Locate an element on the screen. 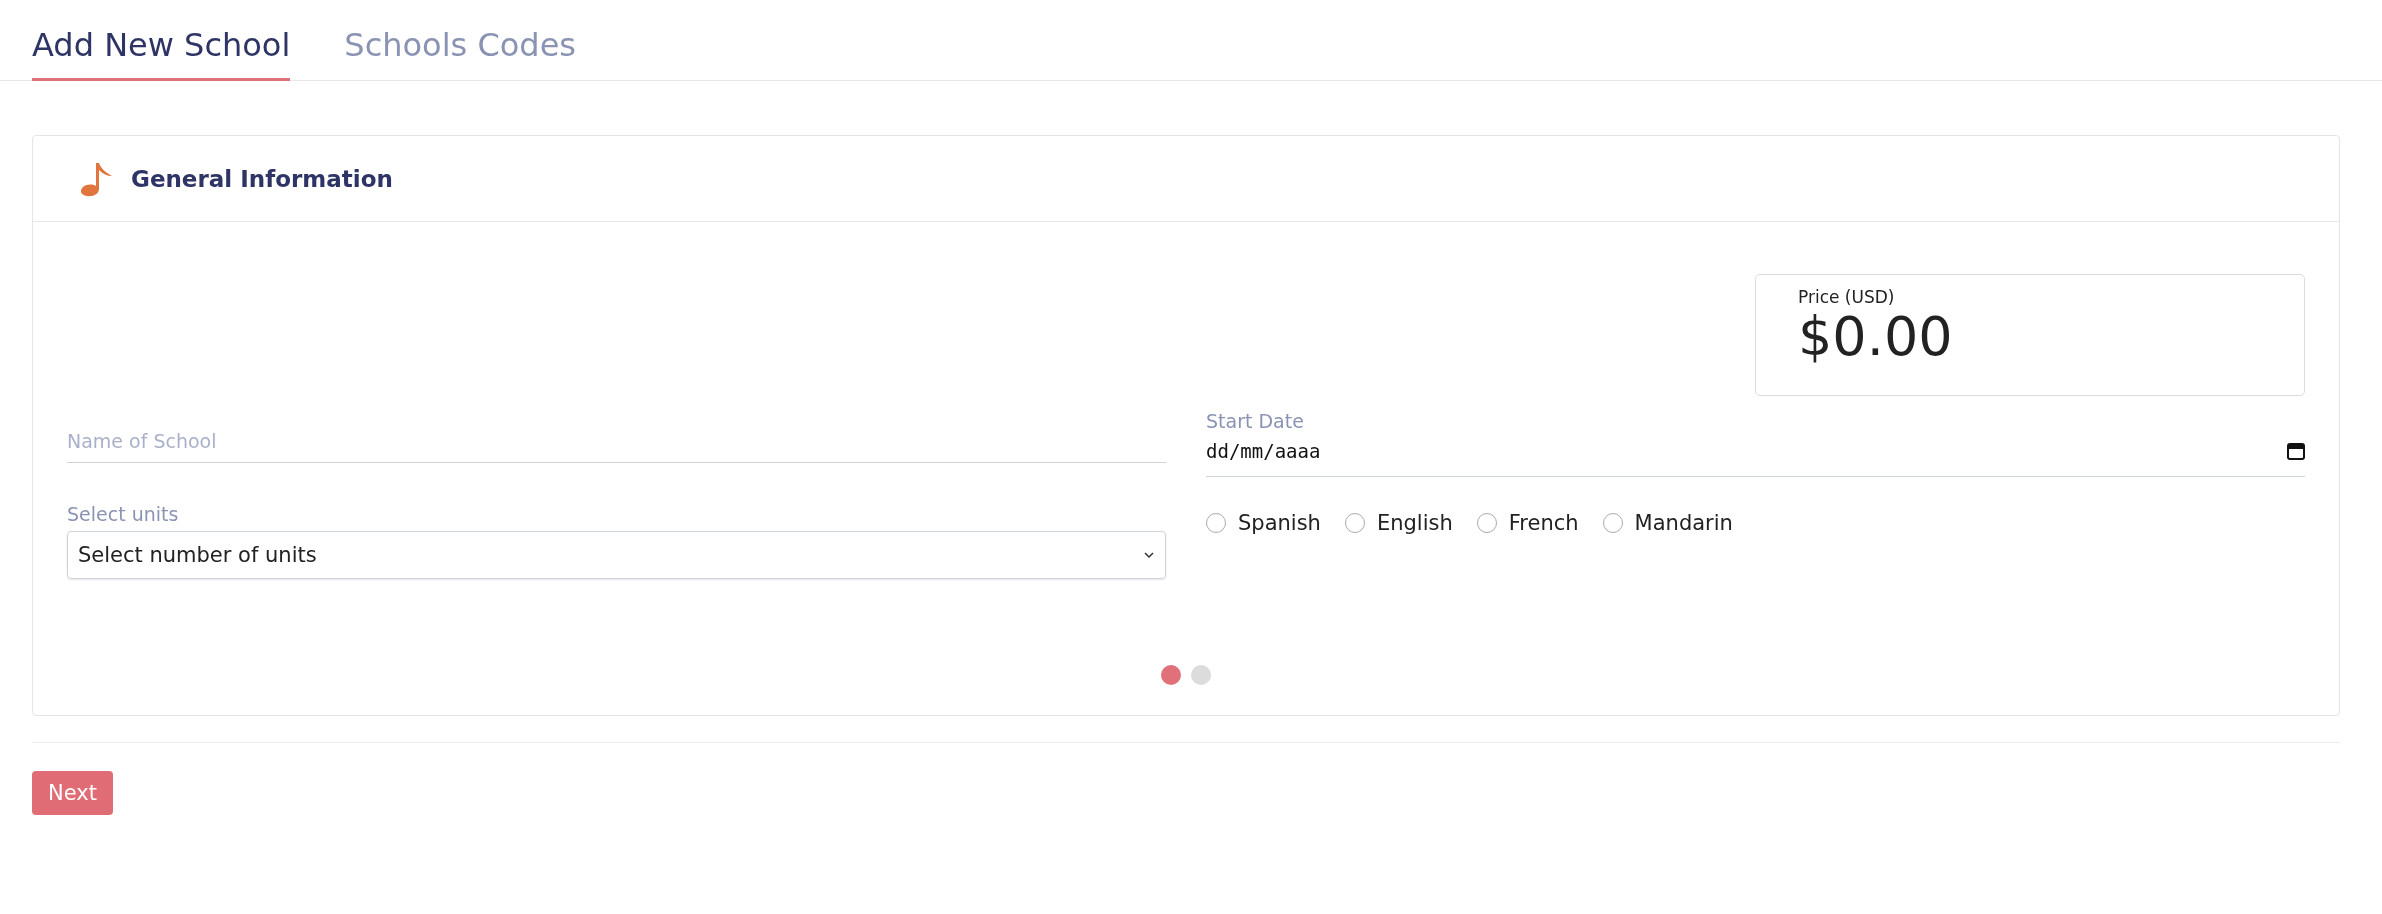 Image resolution: width=2382 pixels, height=914 pixels. field-label: Start Date is located at coordinates (1255, 421).